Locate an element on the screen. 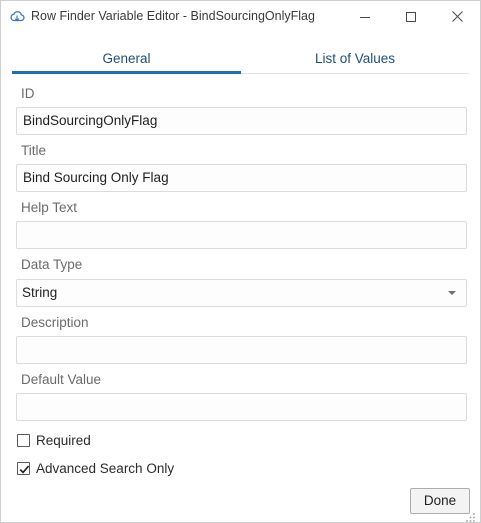 The height and width of the screenshot is (523, 481). advanced-search-only-checkbox-row: Advanced Search Only is located at coordinates (95, 468).